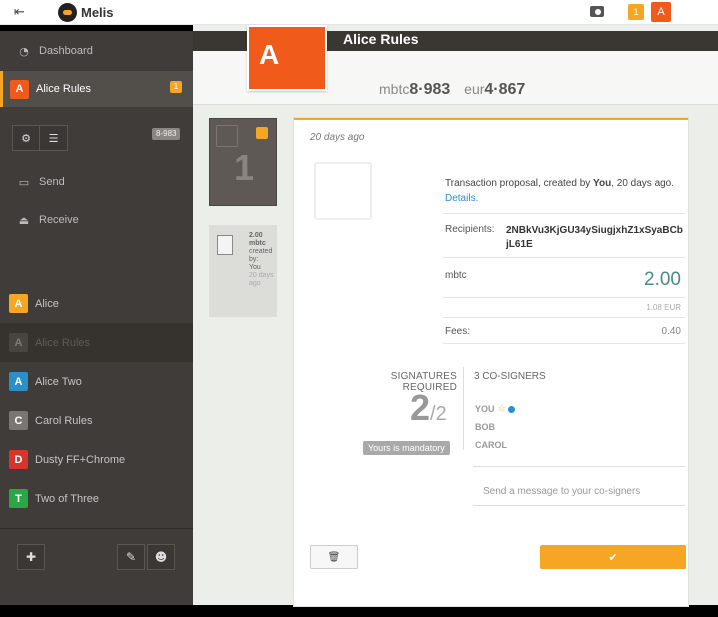 This screenshot has height=617, width=718. What do you see at coordinates (461, 198) in the screenshot?
I see `details-link: Details.` at bounding box center [461, 198].